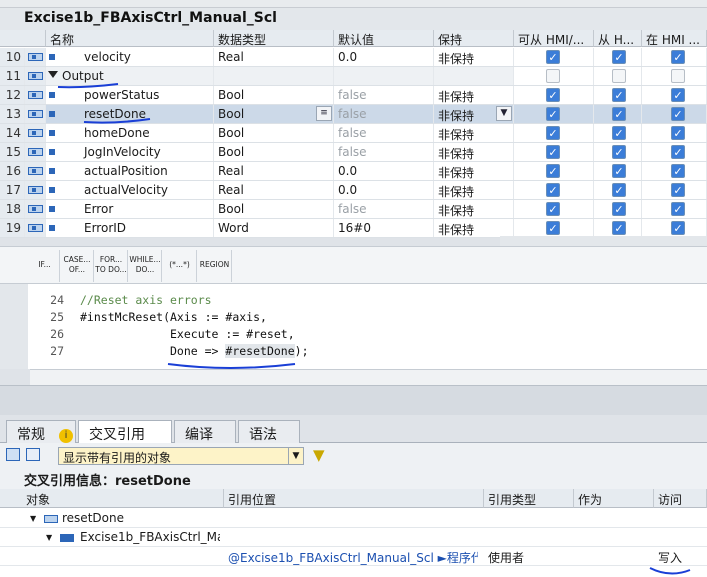 This screenshot has height=577, width=707. Describe the element at coordinates (368, 377) in the screenshot. I see `editor-horizontal-scrollbar` at that location.